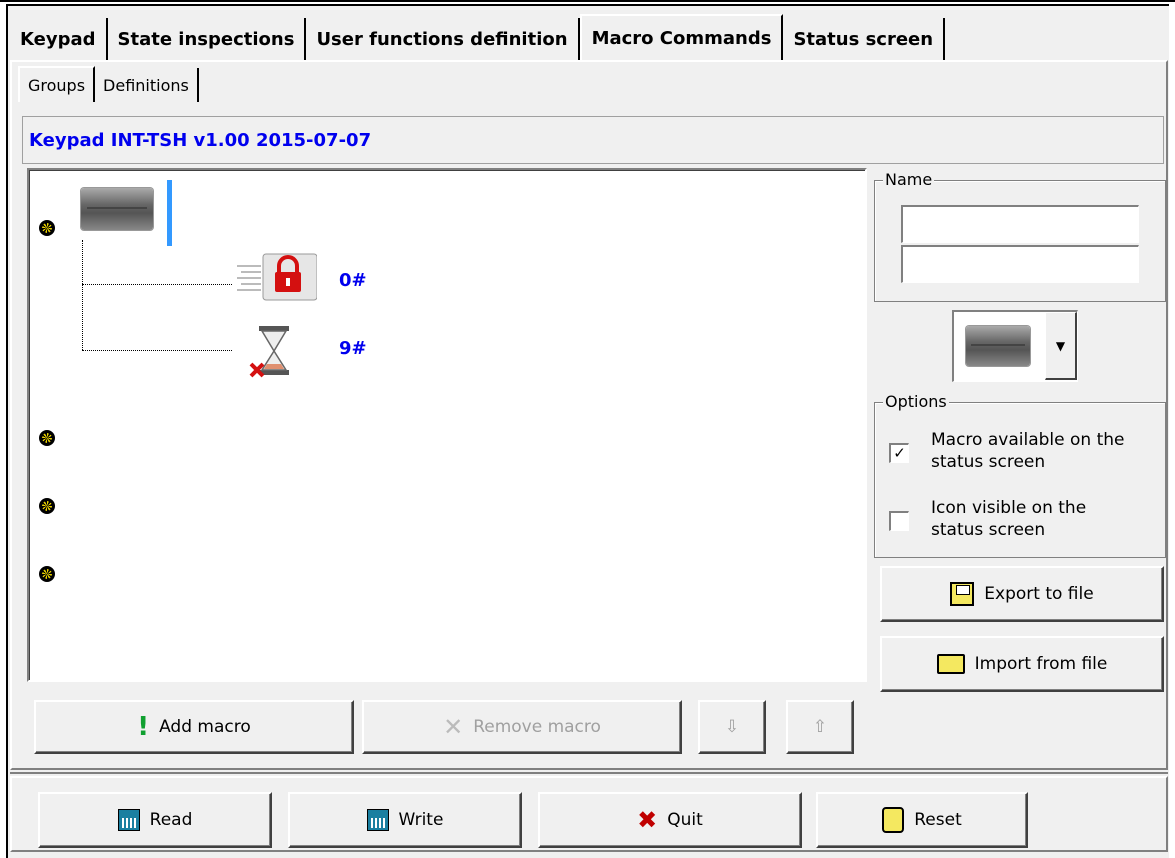 The width and height of the screenshot is (1175, 858). I want to click on remove-macro-button: ✕ Remove macro, so click(522, 727).